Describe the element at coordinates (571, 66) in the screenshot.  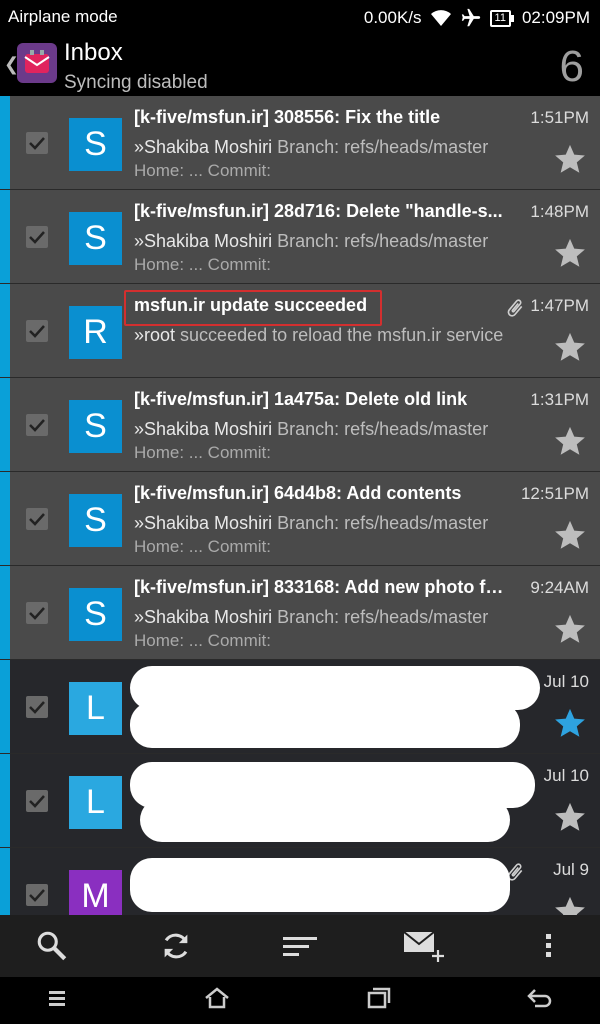
I see `unread-count: 6` at that location.